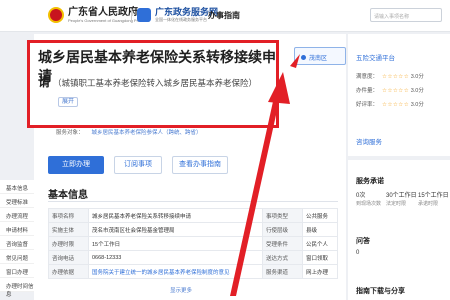 Image resolution: width=450 pixels, height=300 pixels. I want to click on tab-basic-info: 基本信息, so click(17, 187).